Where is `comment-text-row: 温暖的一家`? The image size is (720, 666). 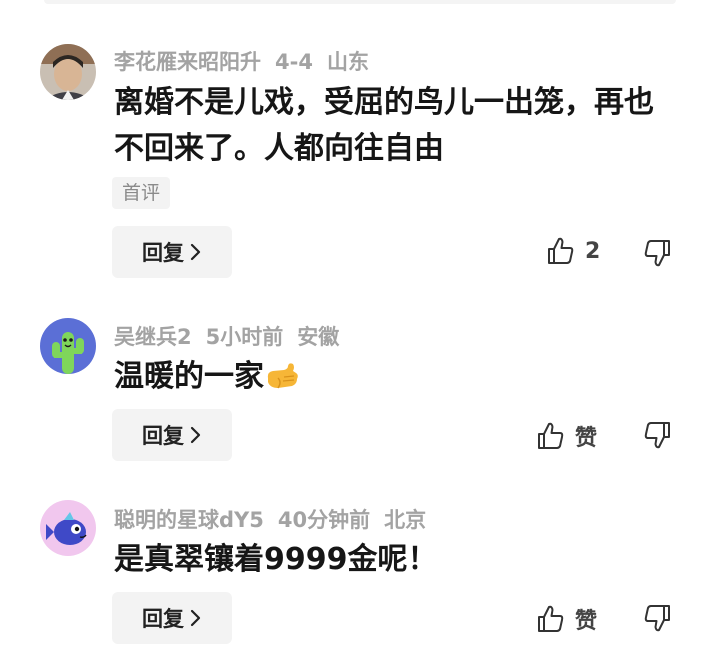 comment-text-row: 温暖的一家 is located at coordinates (394, 380).